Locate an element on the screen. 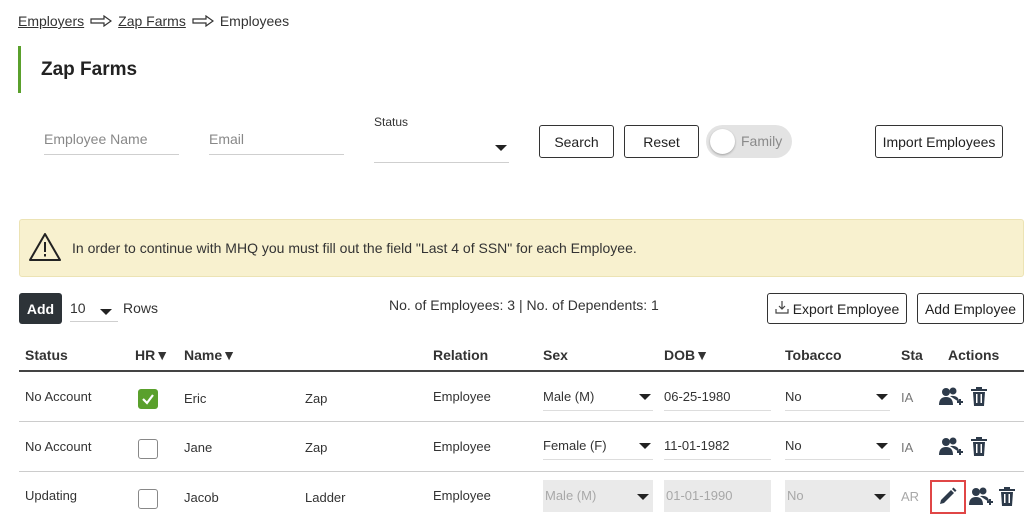 This screenshot has height=530, width=1030. dob-input: 06-25-1980 is located at coordinates (717, 397).